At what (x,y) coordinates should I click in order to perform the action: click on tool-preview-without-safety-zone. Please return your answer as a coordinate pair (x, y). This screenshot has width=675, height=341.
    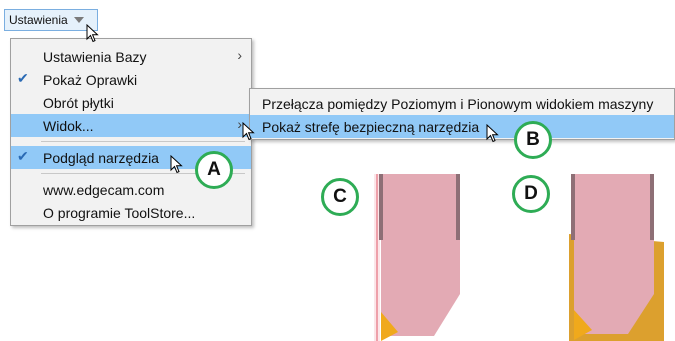
    Looking at the image, I should click on (417, 257).